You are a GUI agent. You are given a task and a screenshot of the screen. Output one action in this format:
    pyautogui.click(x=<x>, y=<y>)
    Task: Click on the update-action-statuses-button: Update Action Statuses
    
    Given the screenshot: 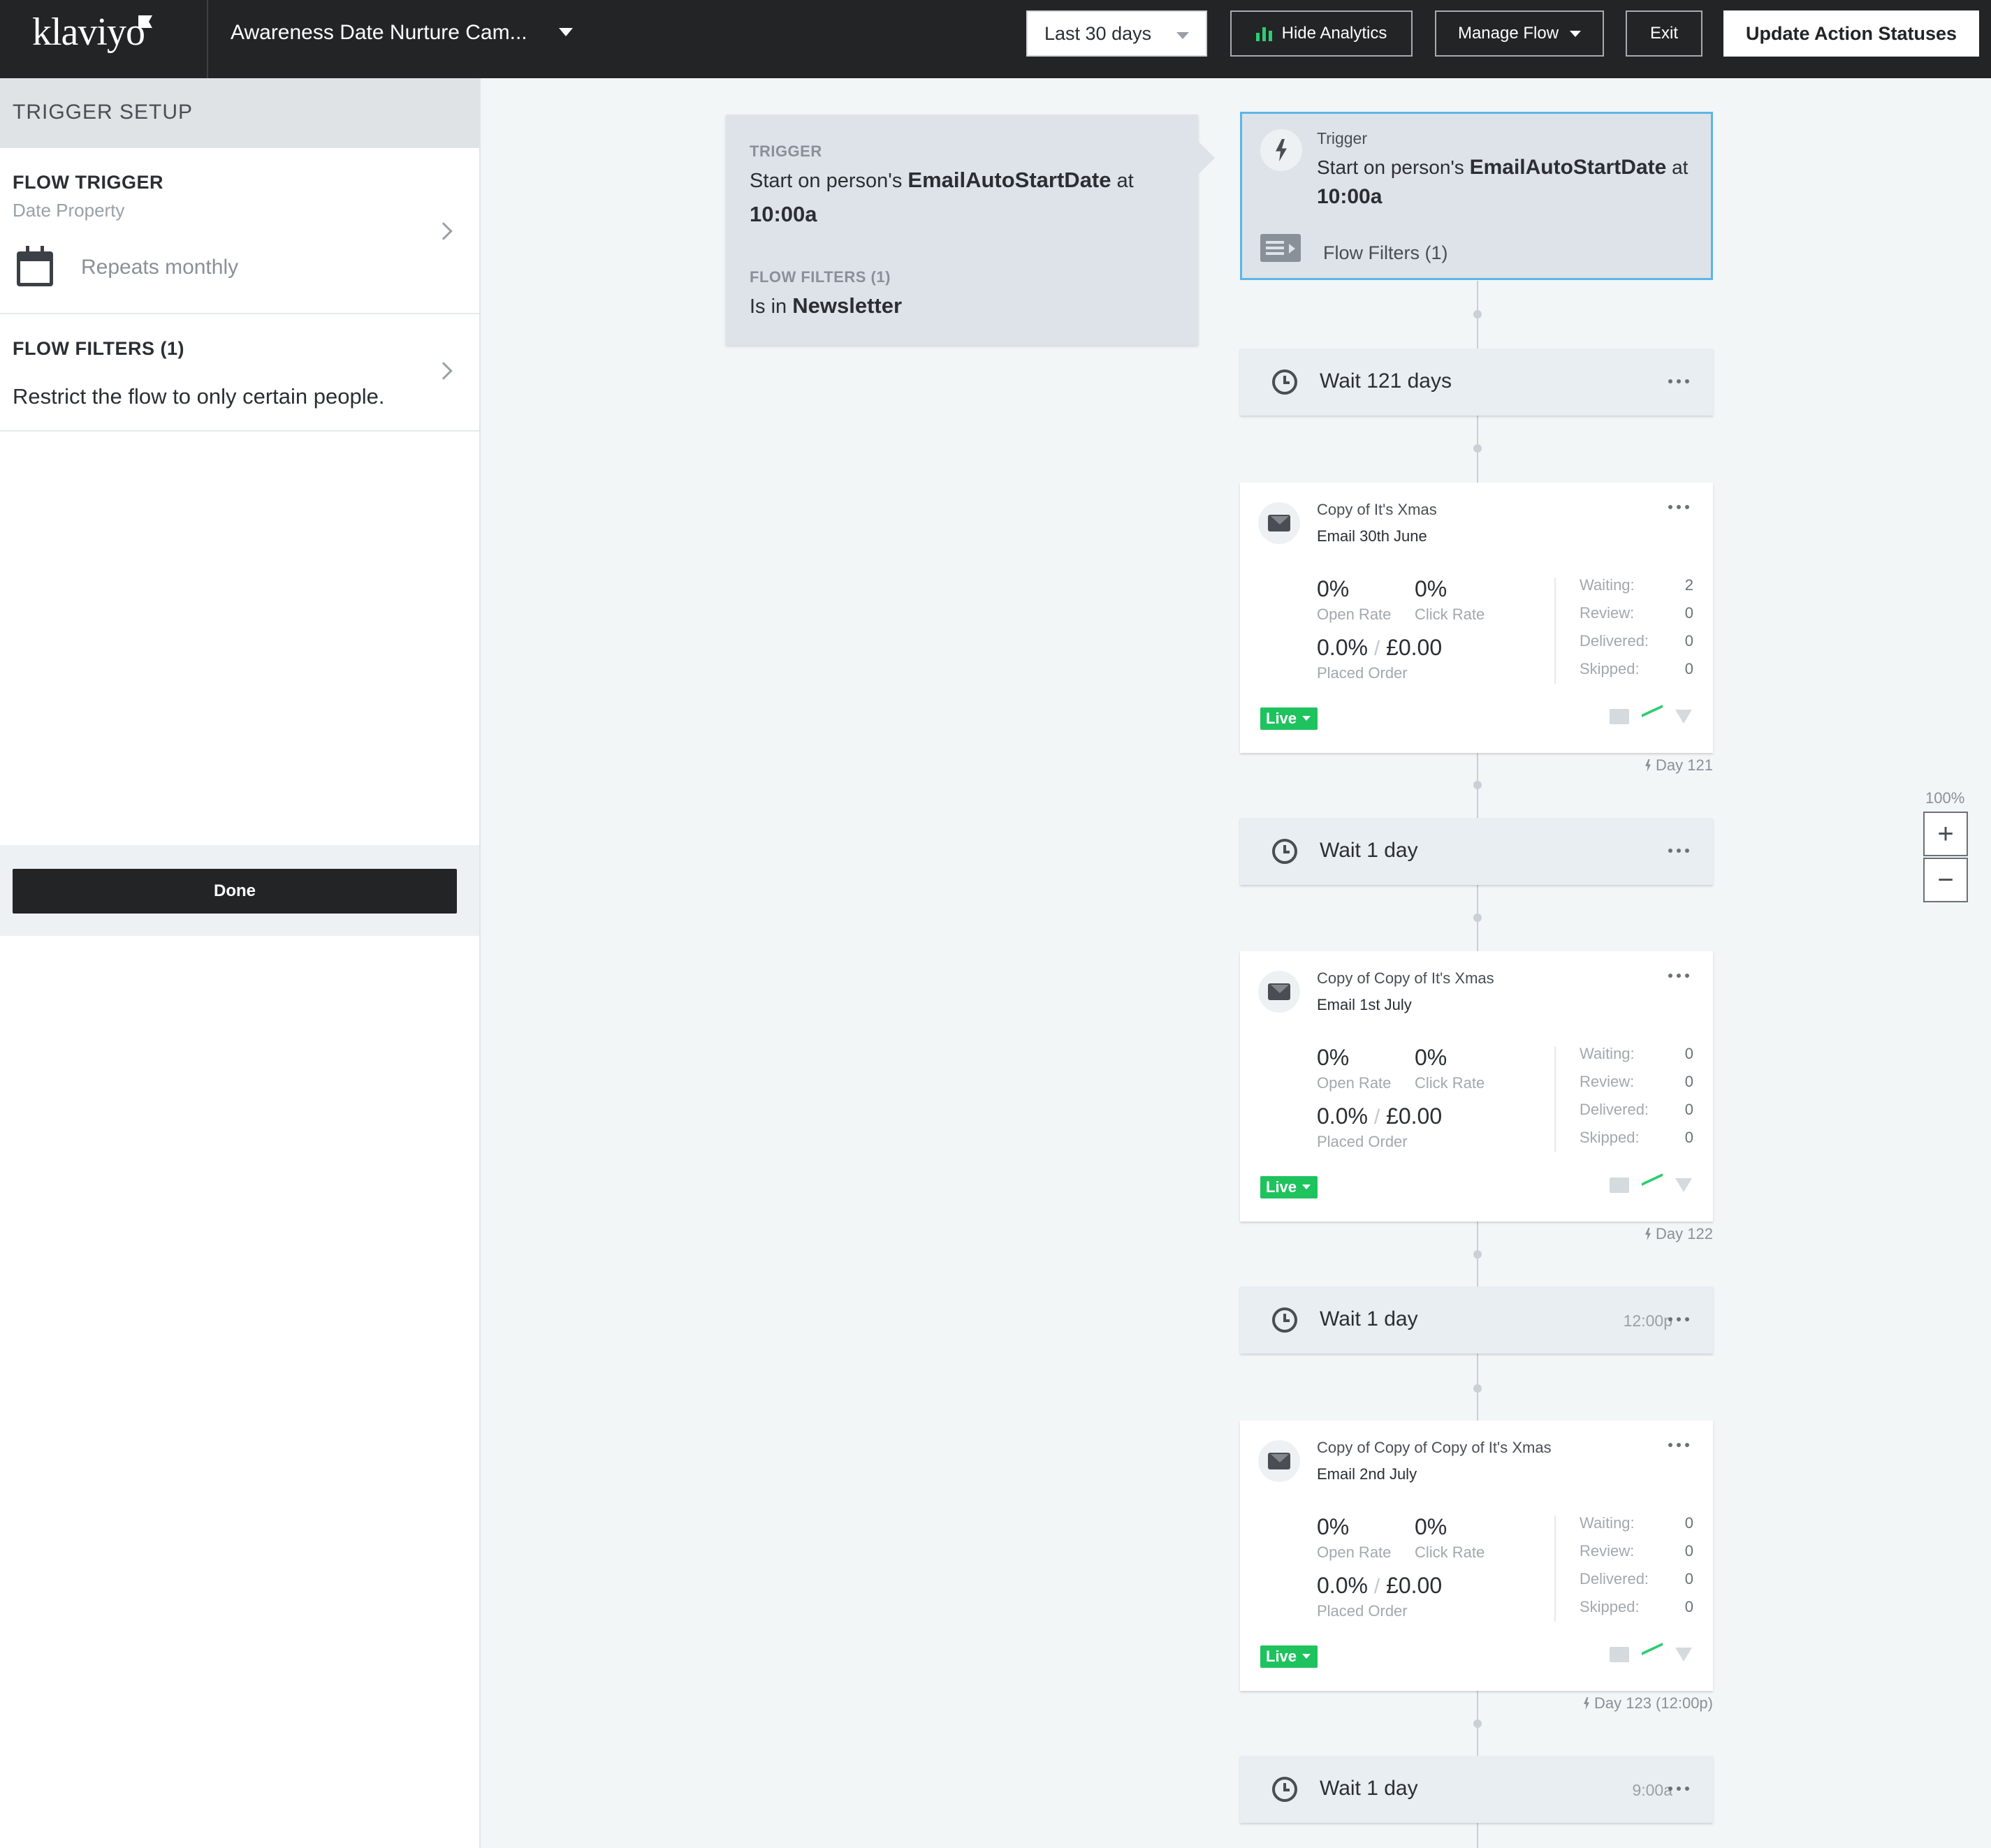 What is the action you would take?
    pyautogui.click(x=1851, y=33)
    